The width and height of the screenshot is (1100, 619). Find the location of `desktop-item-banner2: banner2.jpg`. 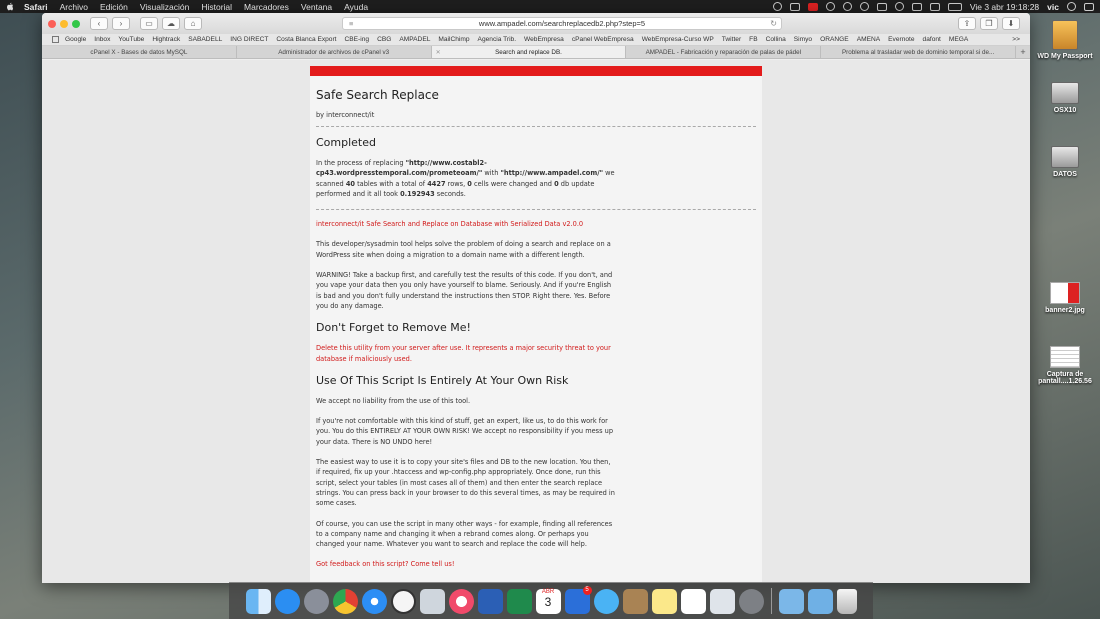

desktop-item-banner2: banner2.jpg is located at coordinates (1065, 298).